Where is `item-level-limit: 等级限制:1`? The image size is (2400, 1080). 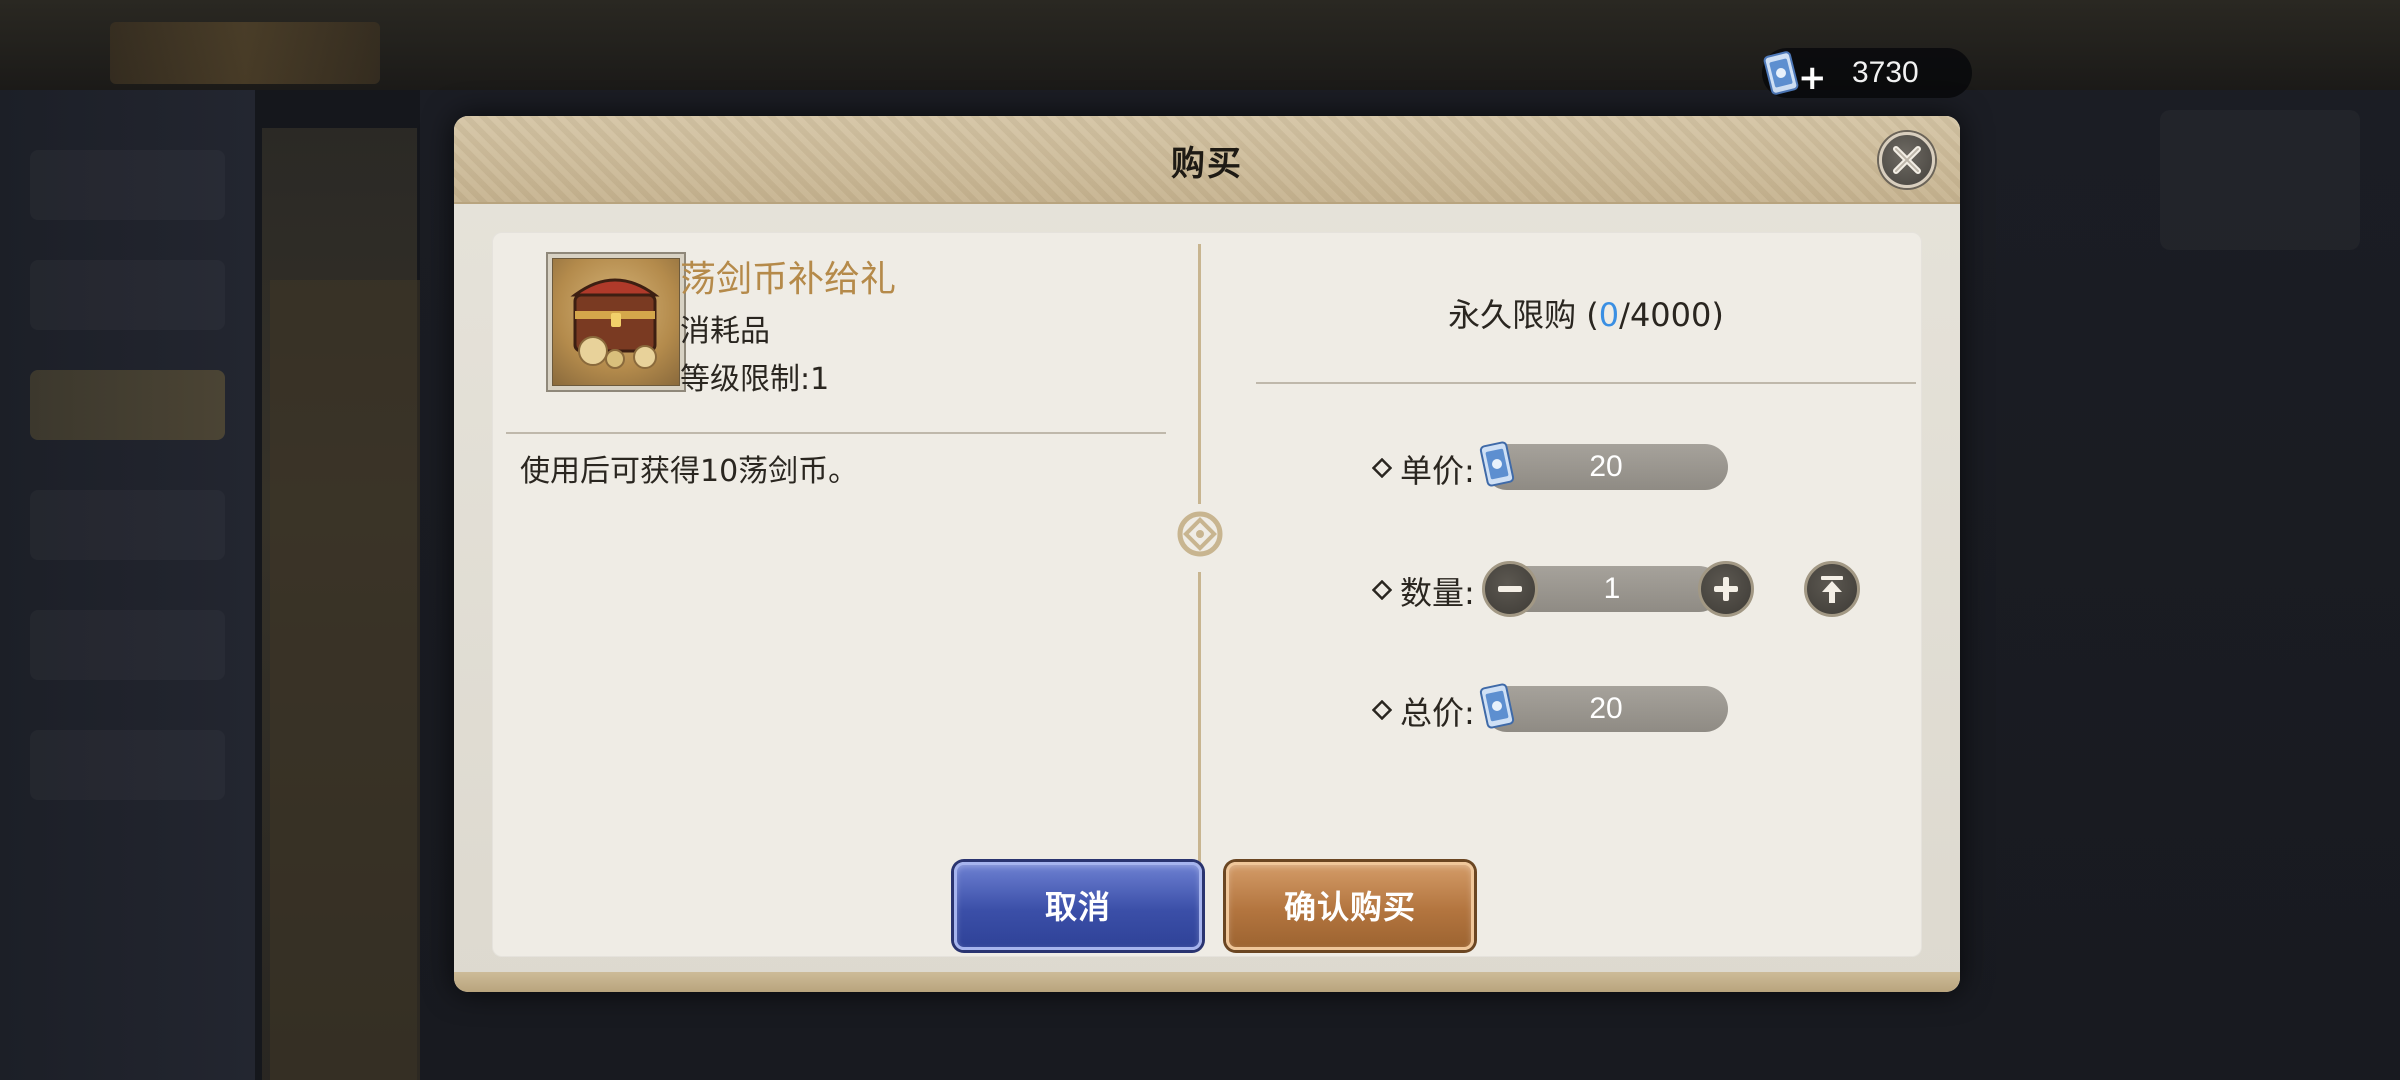 item-level-limit: 等级限制:1 is located at coordinates (755, 379).